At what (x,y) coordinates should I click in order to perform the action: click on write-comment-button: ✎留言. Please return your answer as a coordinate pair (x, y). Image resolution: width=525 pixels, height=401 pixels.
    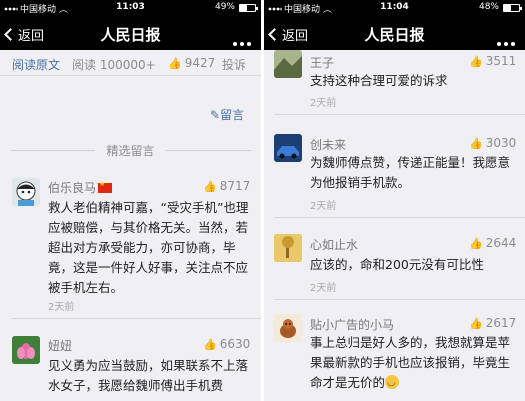
    Looking at the image, I should click on (227, 114).